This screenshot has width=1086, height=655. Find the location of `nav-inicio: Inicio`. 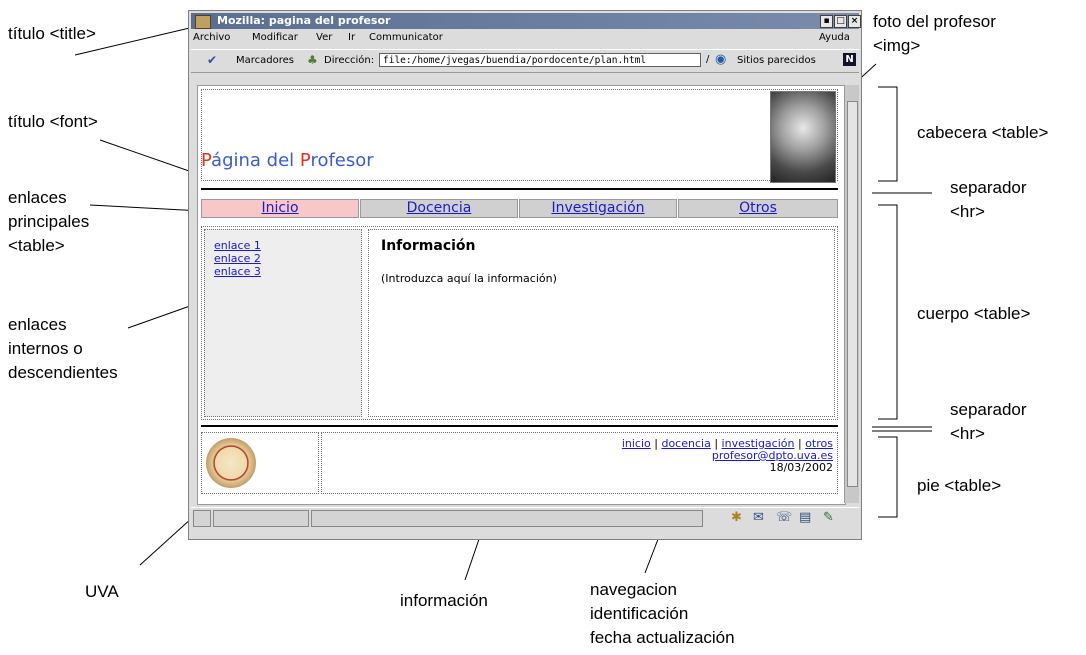

nav-inicio: Inicio is located at coordinates (280, 208).